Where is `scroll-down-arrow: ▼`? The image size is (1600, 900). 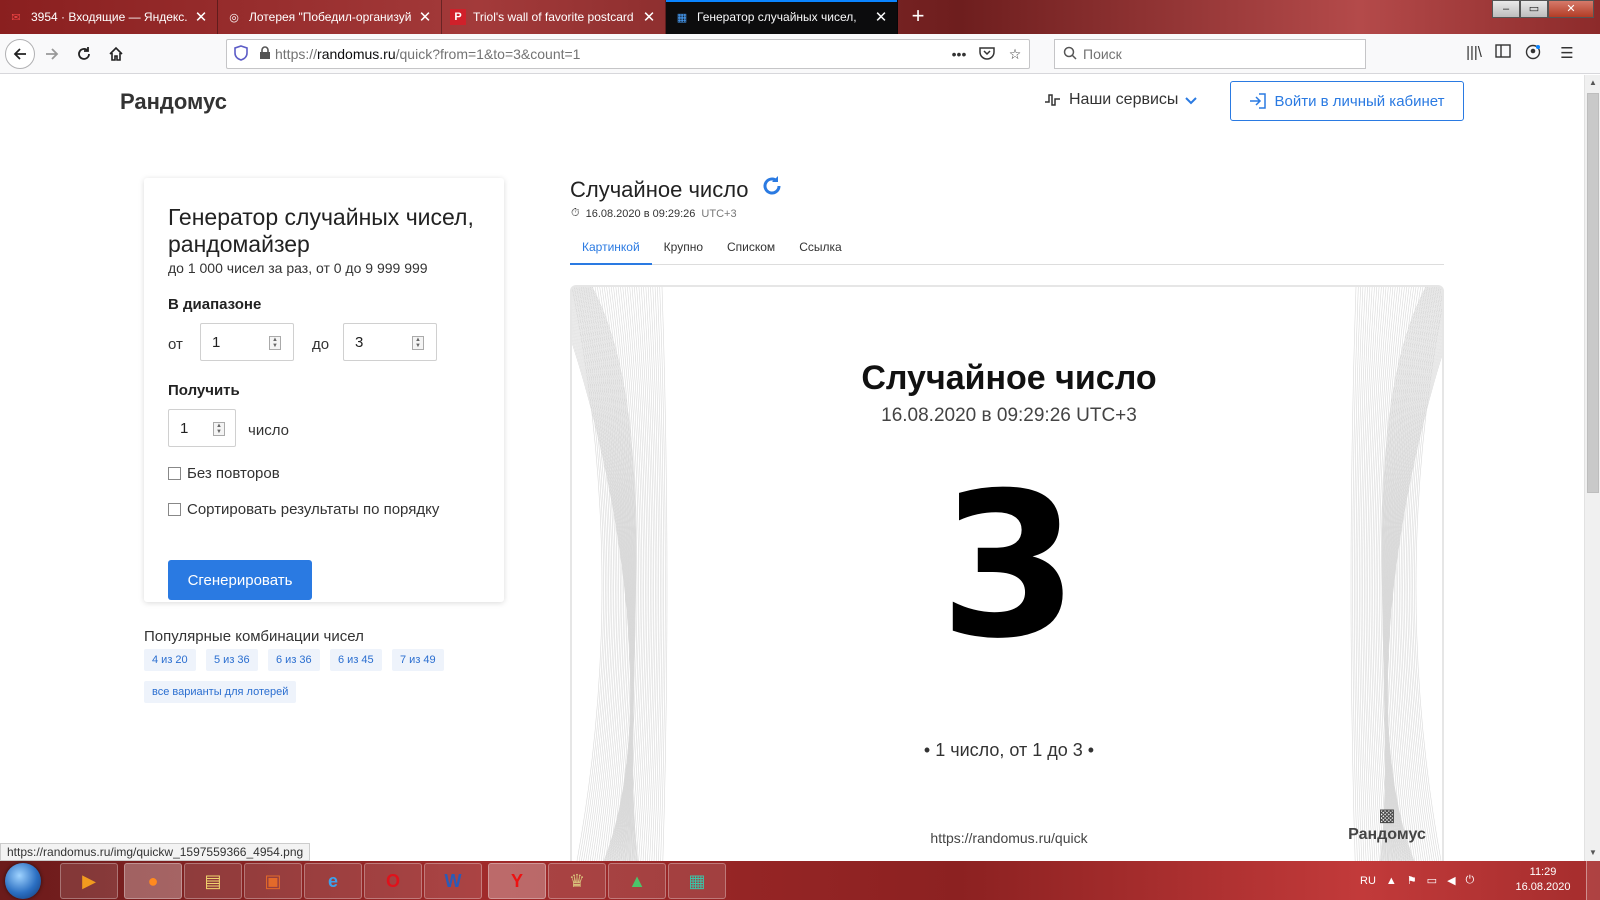 scroll-down-arrow: ▼ is located at coordinates (1592, 853).